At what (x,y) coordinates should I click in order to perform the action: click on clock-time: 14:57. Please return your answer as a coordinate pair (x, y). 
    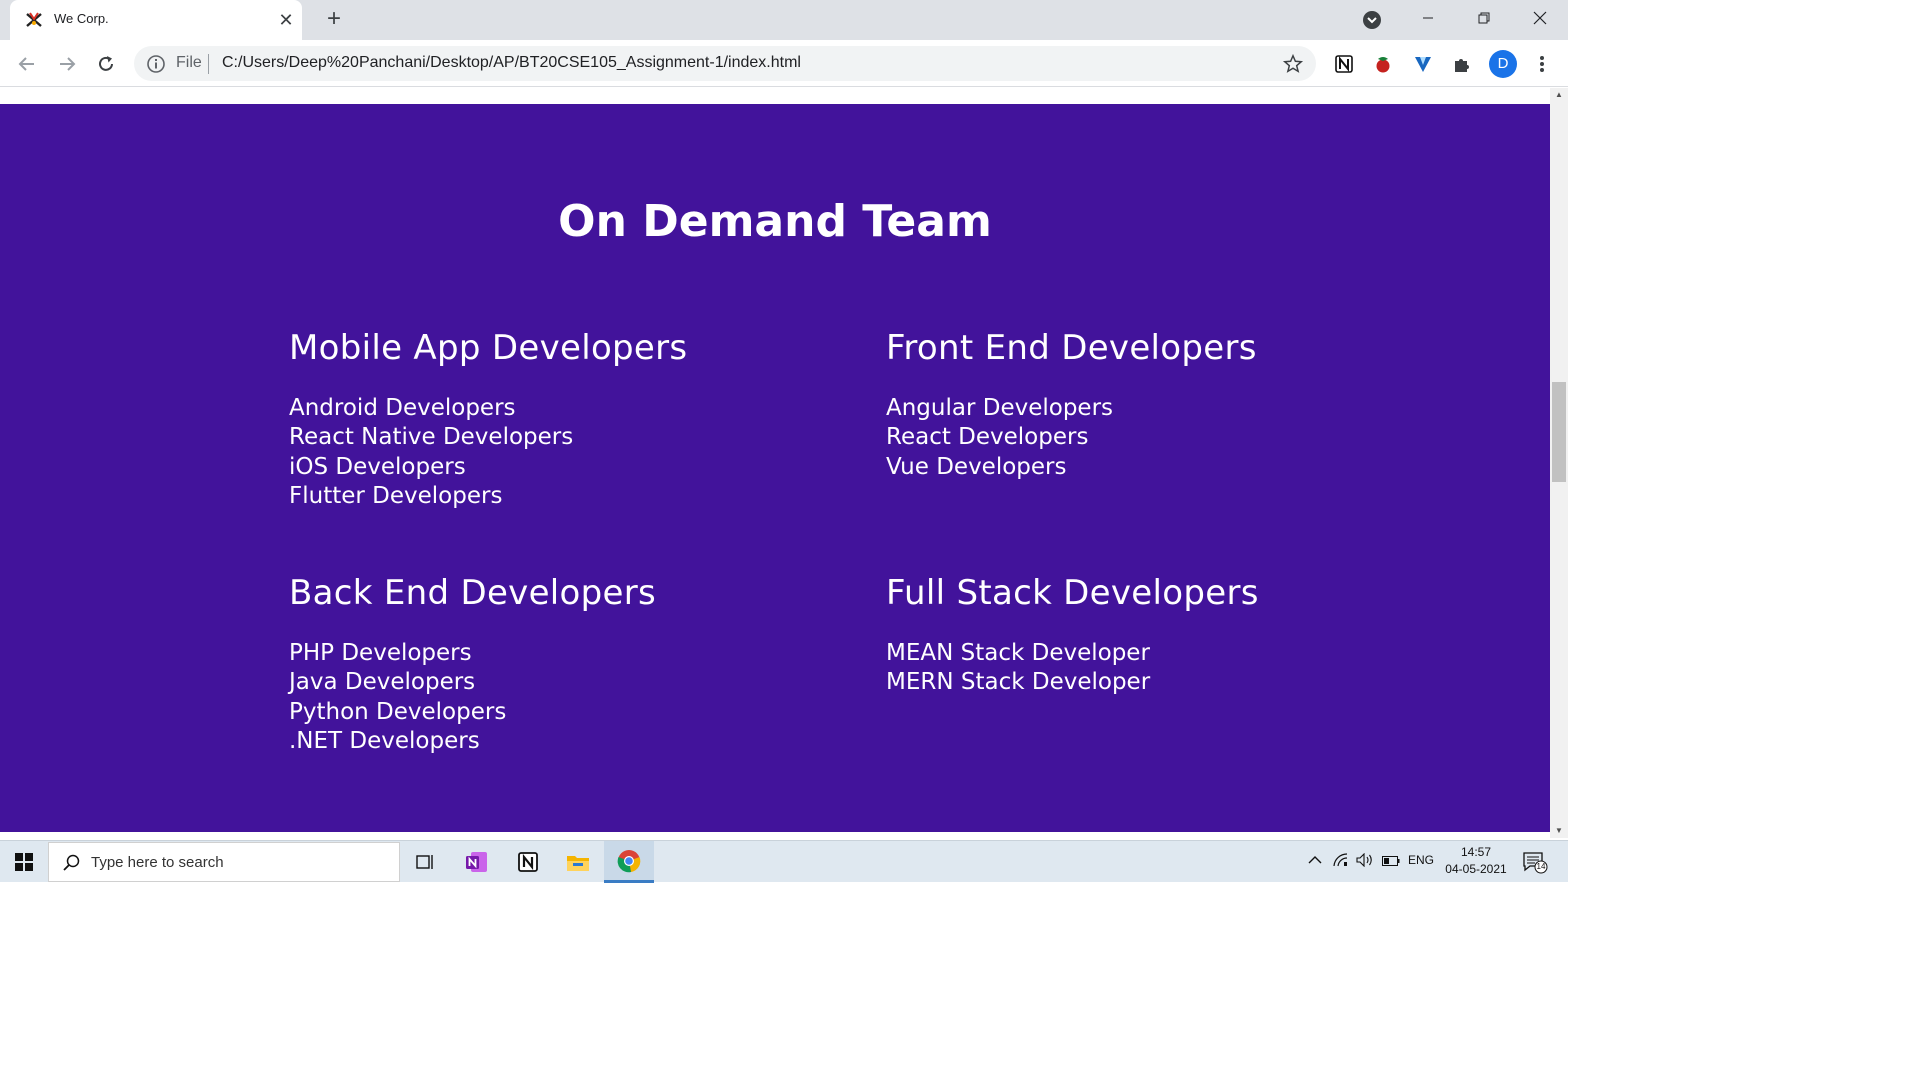
    Looking at the image, I should click on (1476, 852).